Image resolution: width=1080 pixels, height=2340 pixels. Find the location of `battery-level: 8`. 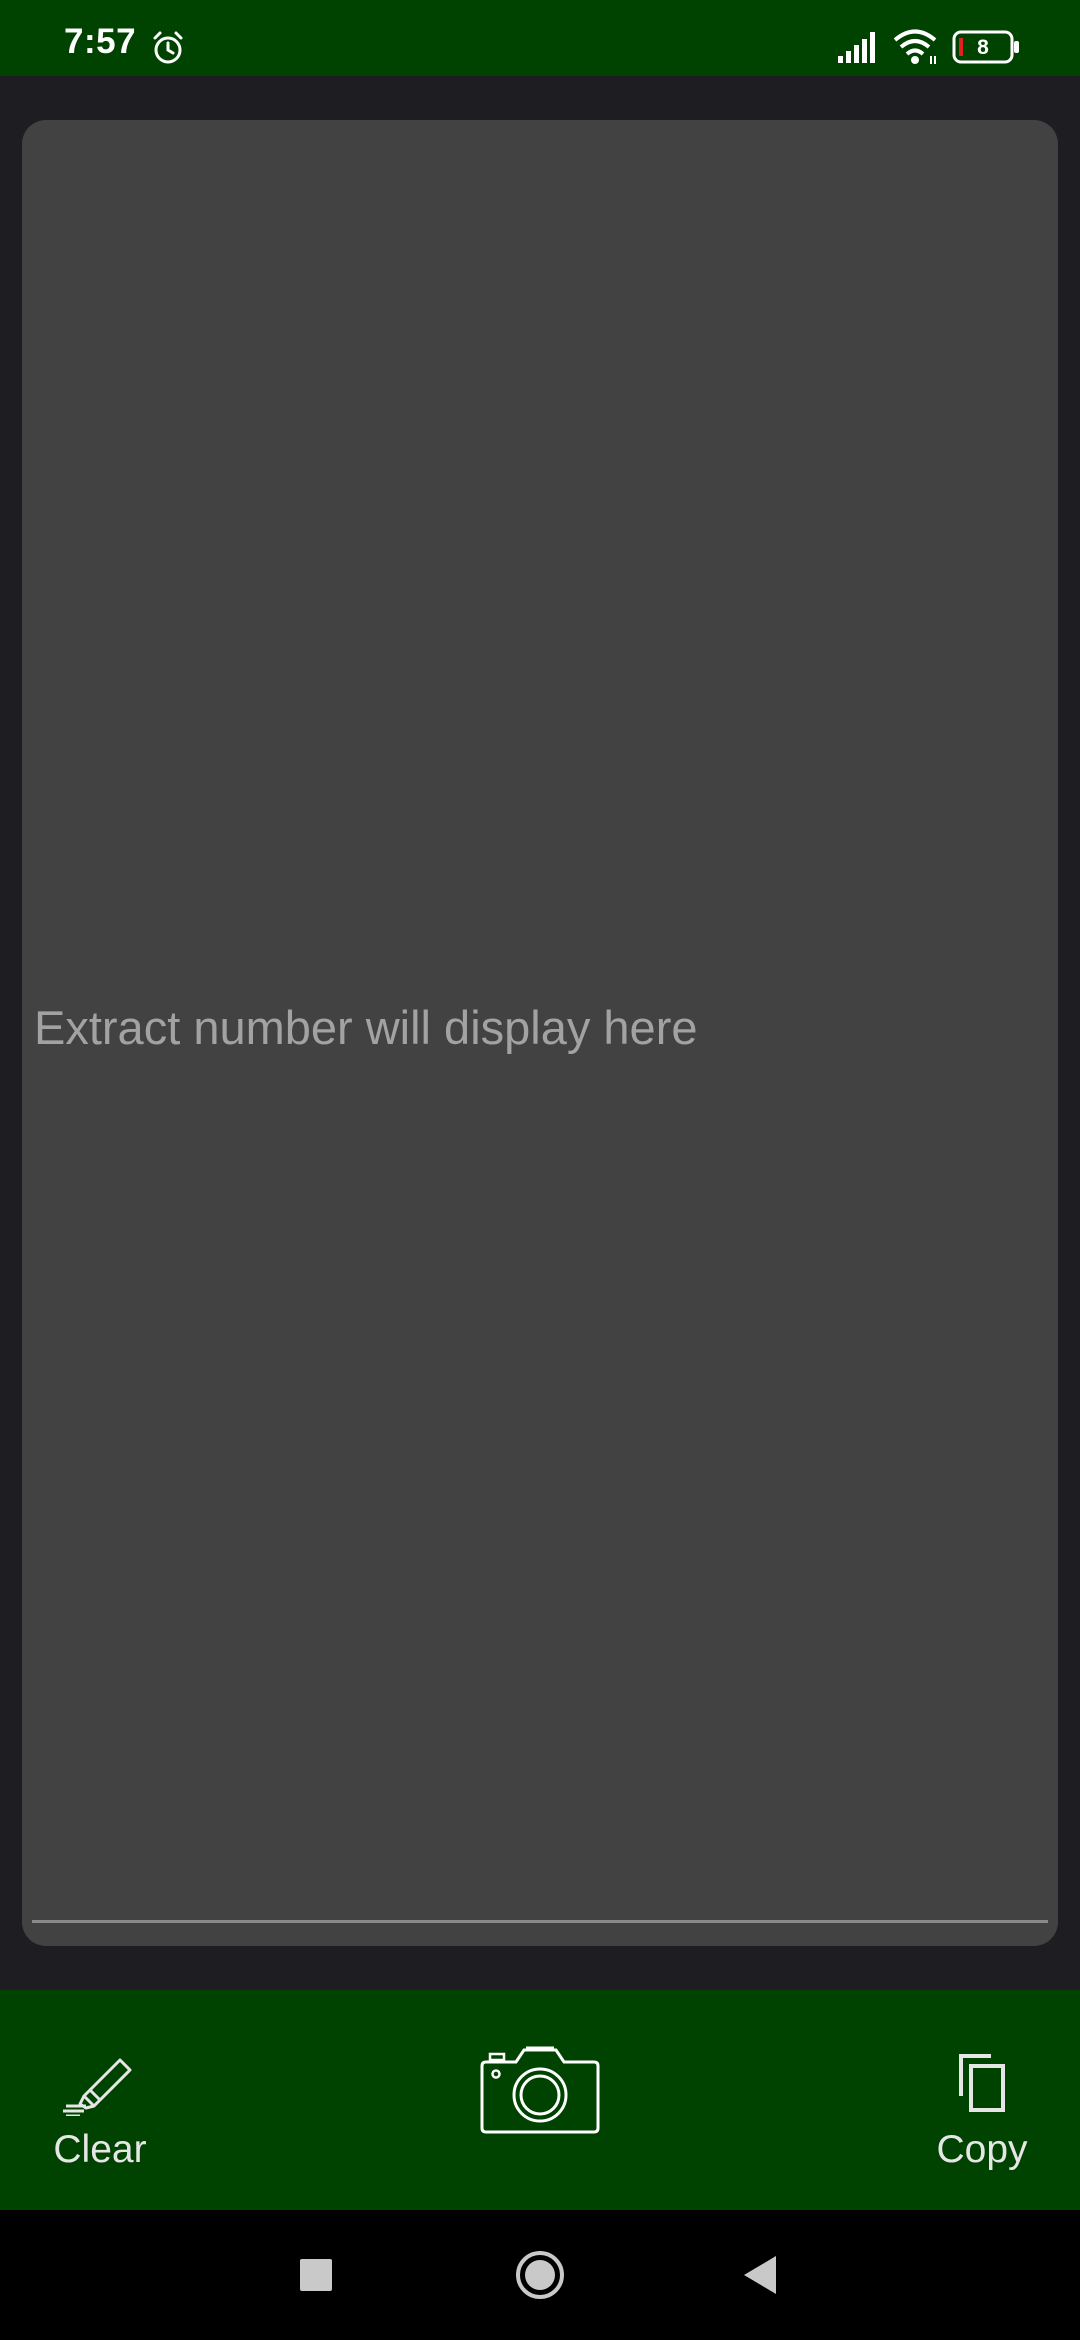

battery-level: 8 is located at coordinates (983, 47).